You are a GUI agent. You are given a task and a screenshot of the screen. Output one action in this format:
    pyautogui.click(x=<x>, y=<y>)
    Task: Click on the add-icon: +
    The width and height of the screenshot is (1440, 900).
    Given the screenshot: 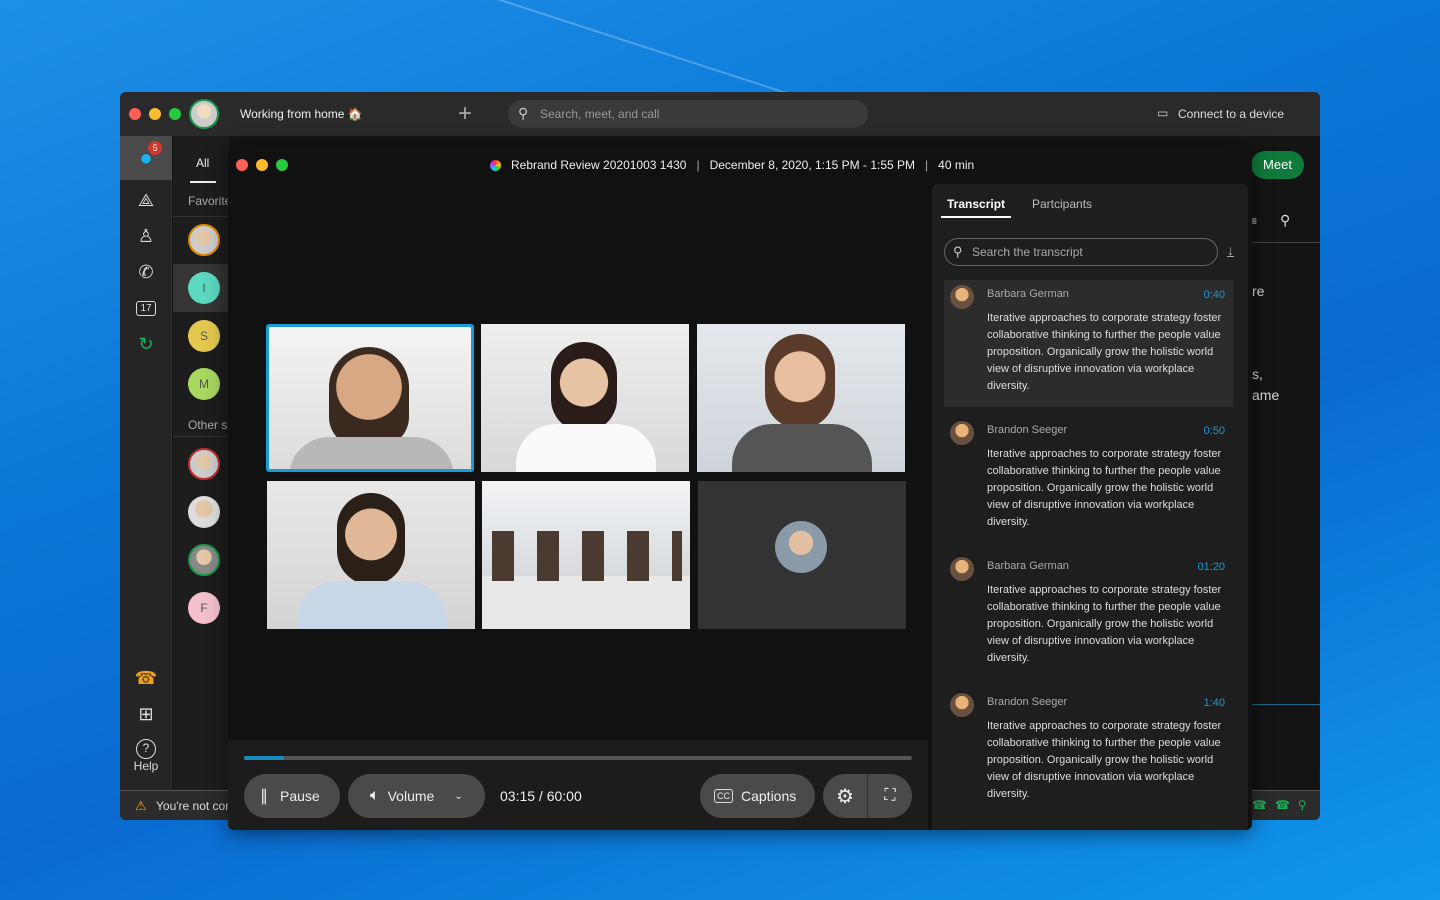 What is the action you would take?
    pyautogui.click(x=465, y=114)
    